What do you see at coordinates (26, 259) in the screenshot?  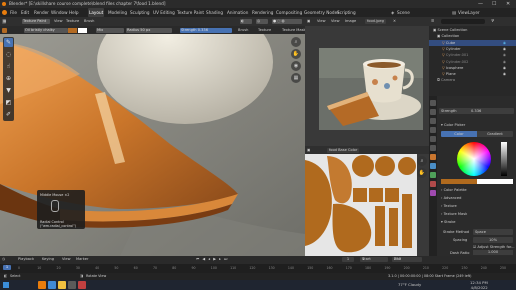 I see `menu-playback: Playback` at bounding box center [26, 259].